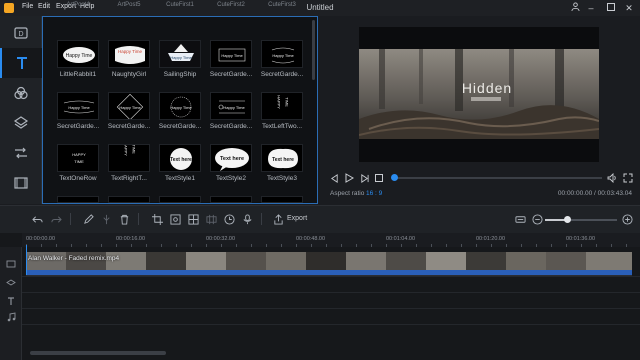  I want to click on fullscreen-icon, so click(628, 178).